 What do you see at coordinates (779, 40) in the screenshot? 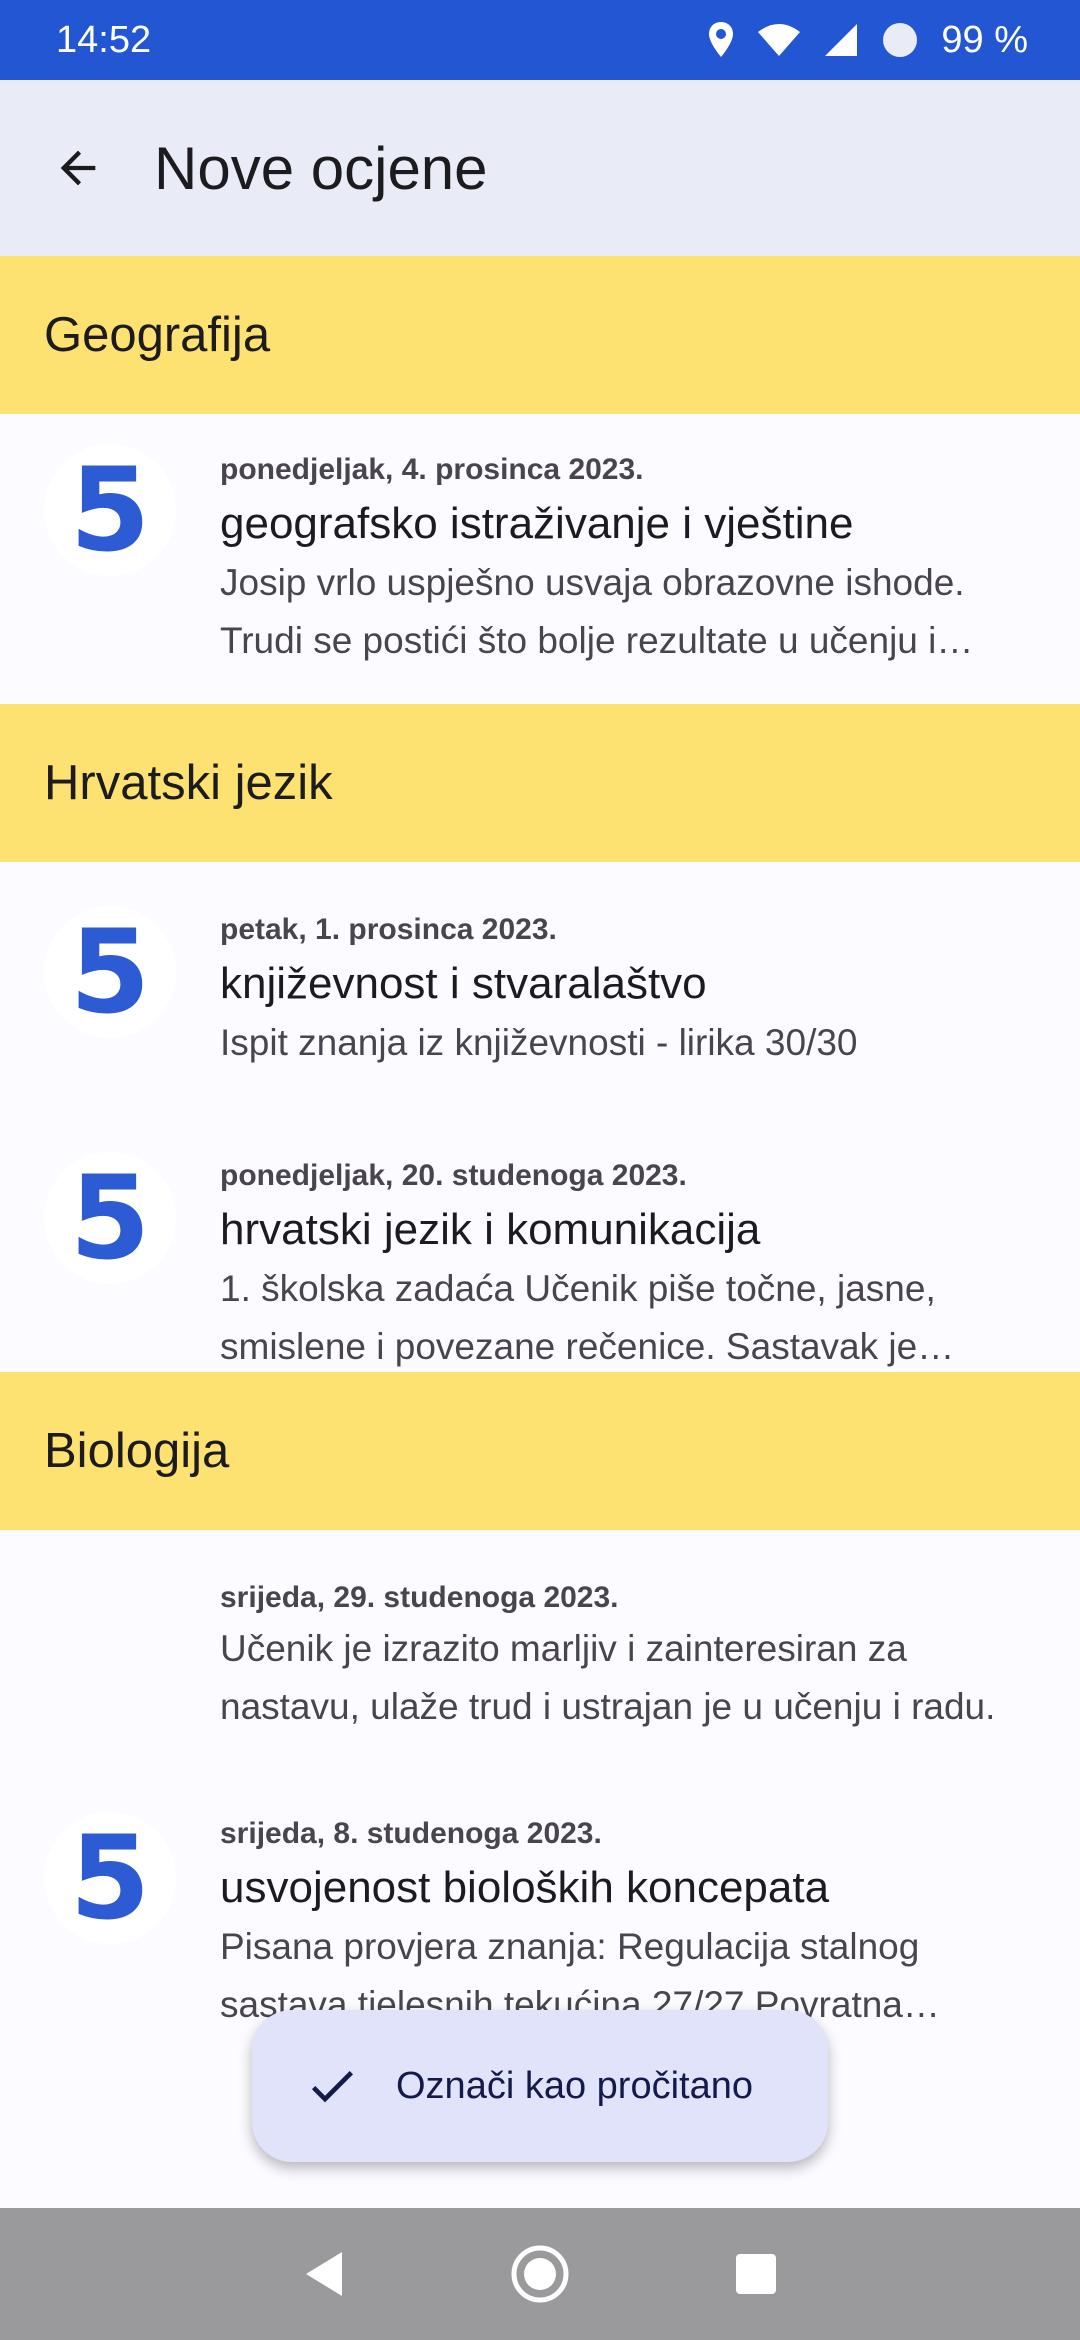
I see `wifi-icon` at bounding box center [779, 40].